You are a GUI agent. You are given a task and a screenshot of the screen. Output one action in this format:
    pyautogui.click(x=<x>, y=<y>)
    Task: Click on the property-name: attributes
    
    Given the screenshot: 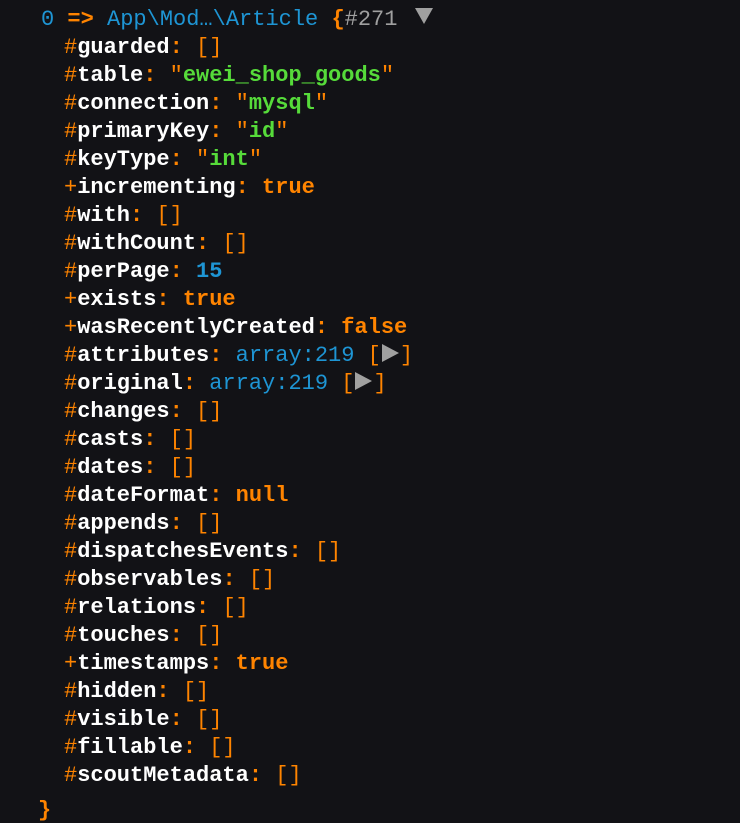 What is the action you would take?
    pyautogui.click(x=143, y=355)
    